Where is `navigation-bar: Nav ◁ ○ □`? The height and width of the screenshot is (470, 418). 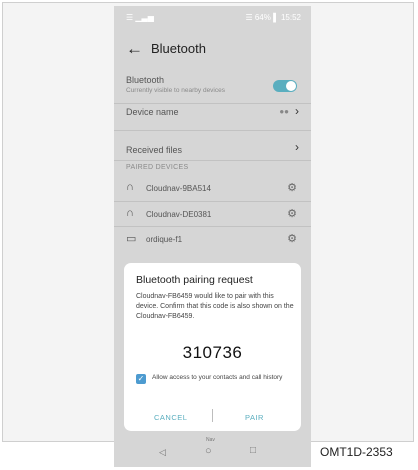 navigation-bar: Nav ◁ ○ □ is located at coordinates (212, 452).